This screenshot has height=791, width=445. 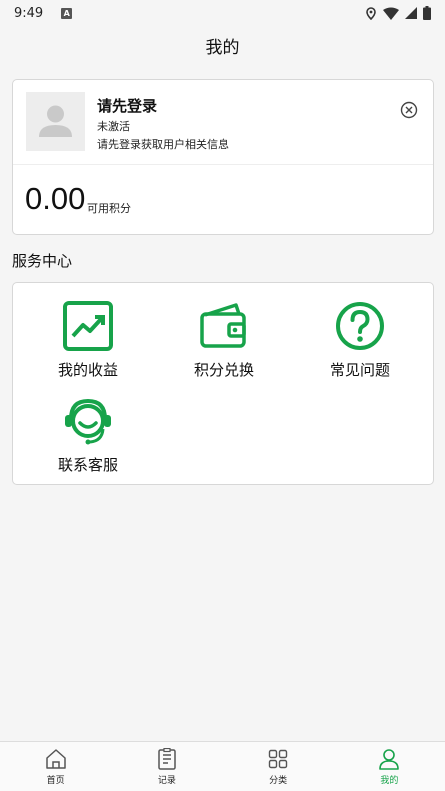 I want to click on service-item-earnings: 我的收益, so click(x=88, y=340).